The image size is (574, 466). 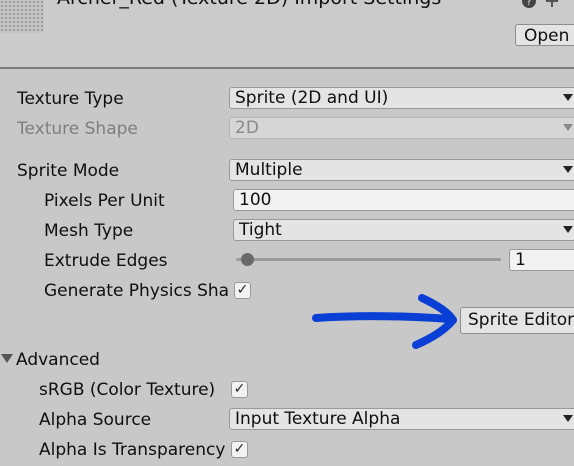 What do you see at coordinates (22, 16) in the screenshot?
I see `texture-thumbnail` at bounding box center [22, 16].